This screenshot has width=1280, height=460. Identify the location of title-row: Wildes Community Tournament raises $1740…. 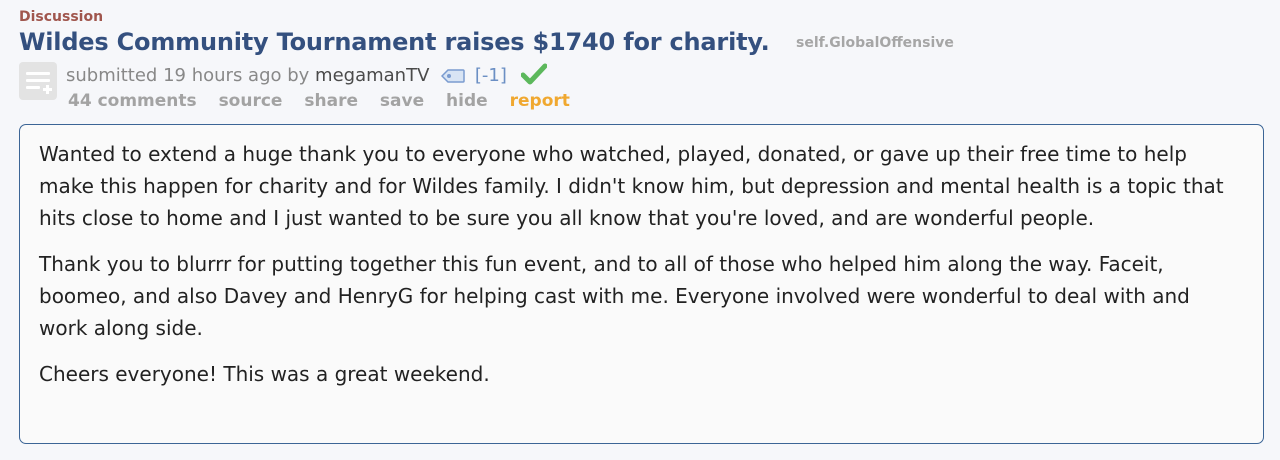
(486, 42).